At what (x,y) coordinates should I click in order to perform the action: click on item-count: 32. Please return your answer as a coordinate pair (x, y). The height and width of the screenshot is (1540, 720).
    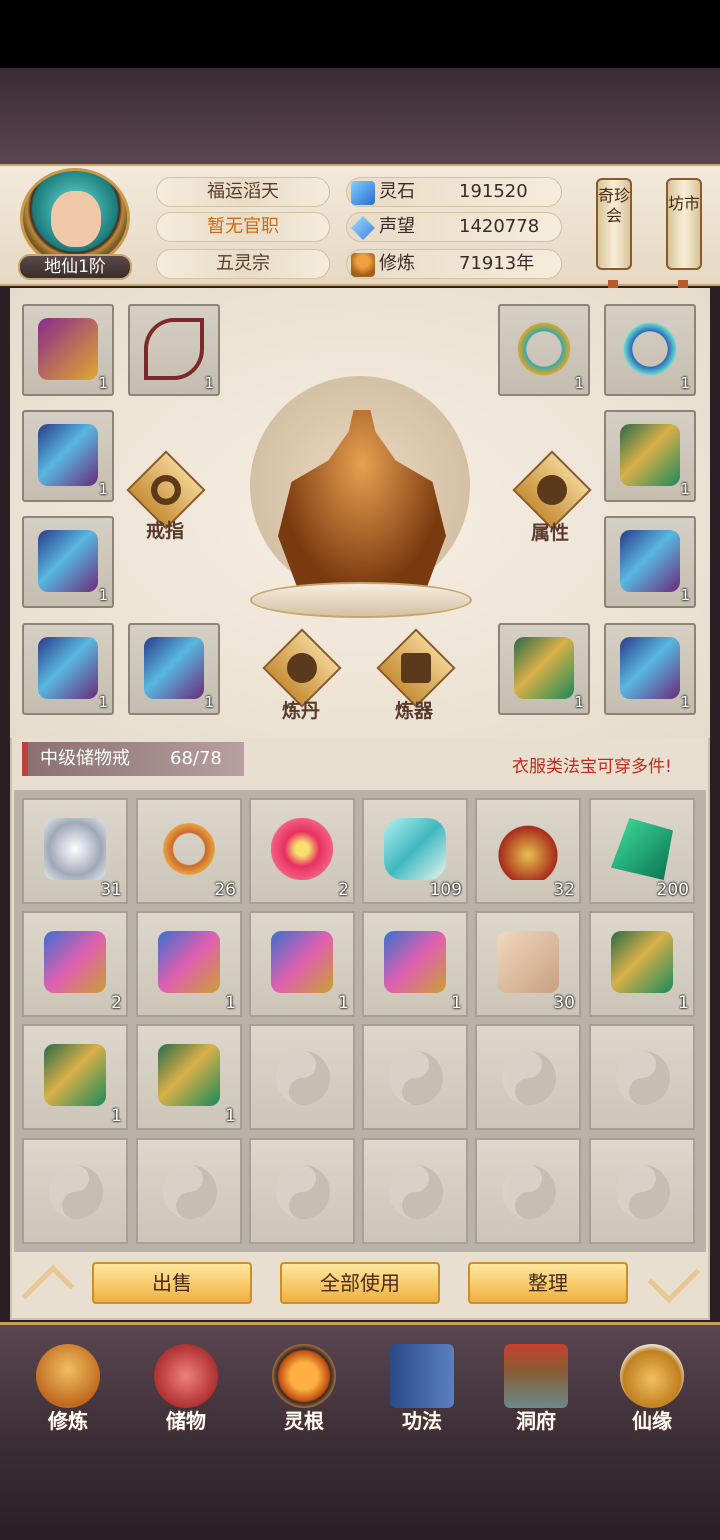
    Looking at the image, I should click on (564, 890).